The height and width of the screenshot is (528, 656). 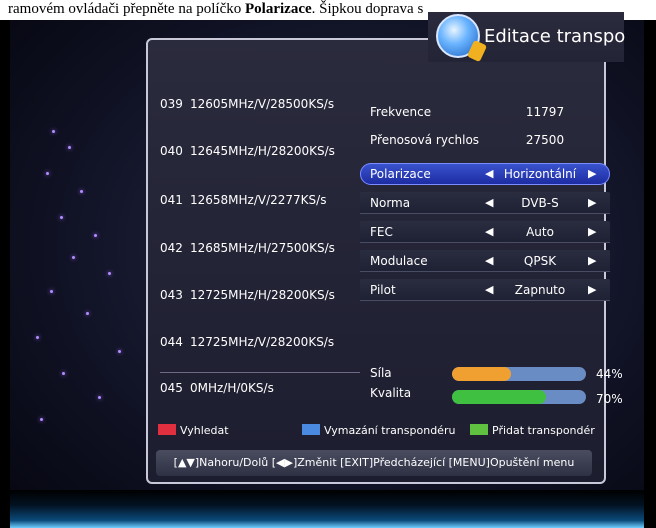 I want to click on field-value: DVB-S, so click(x=540, y=203).